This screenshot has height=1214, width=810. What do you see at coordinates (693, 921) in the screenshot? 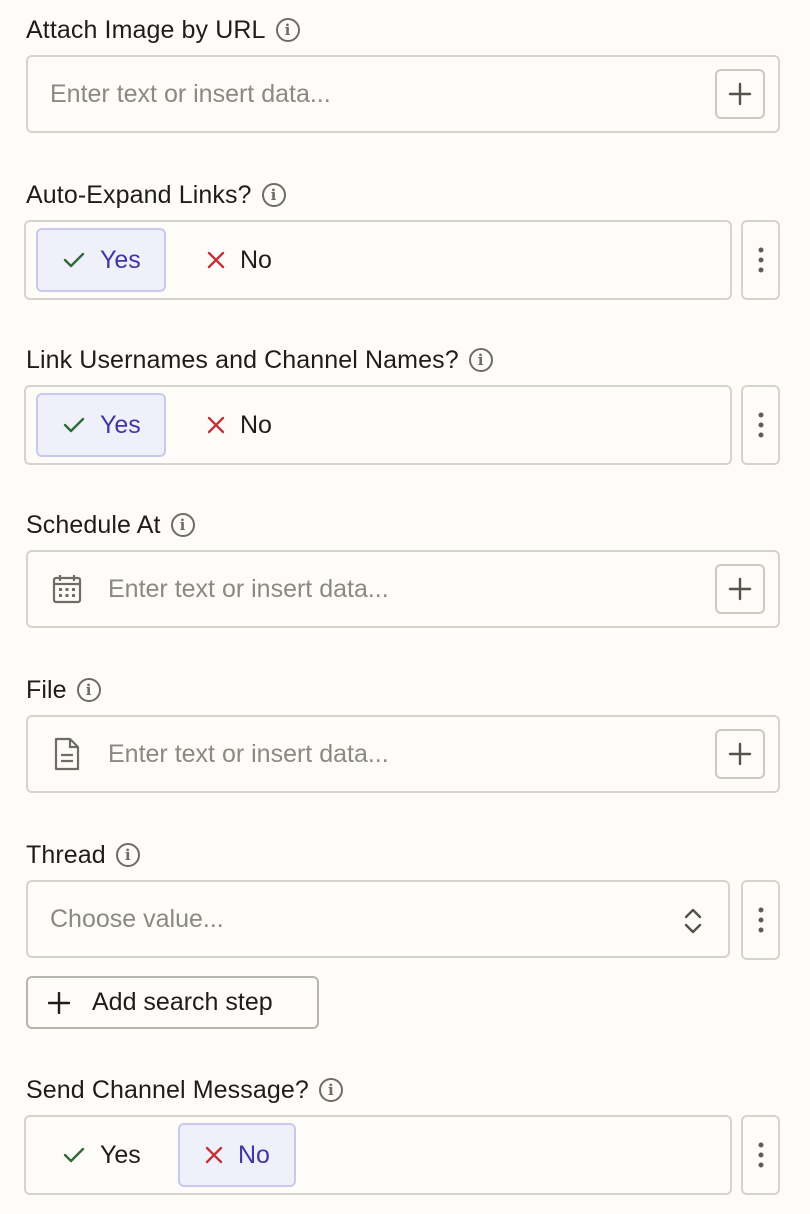
I see `chevron-up-down-icon` at bounding box center [693, 921].